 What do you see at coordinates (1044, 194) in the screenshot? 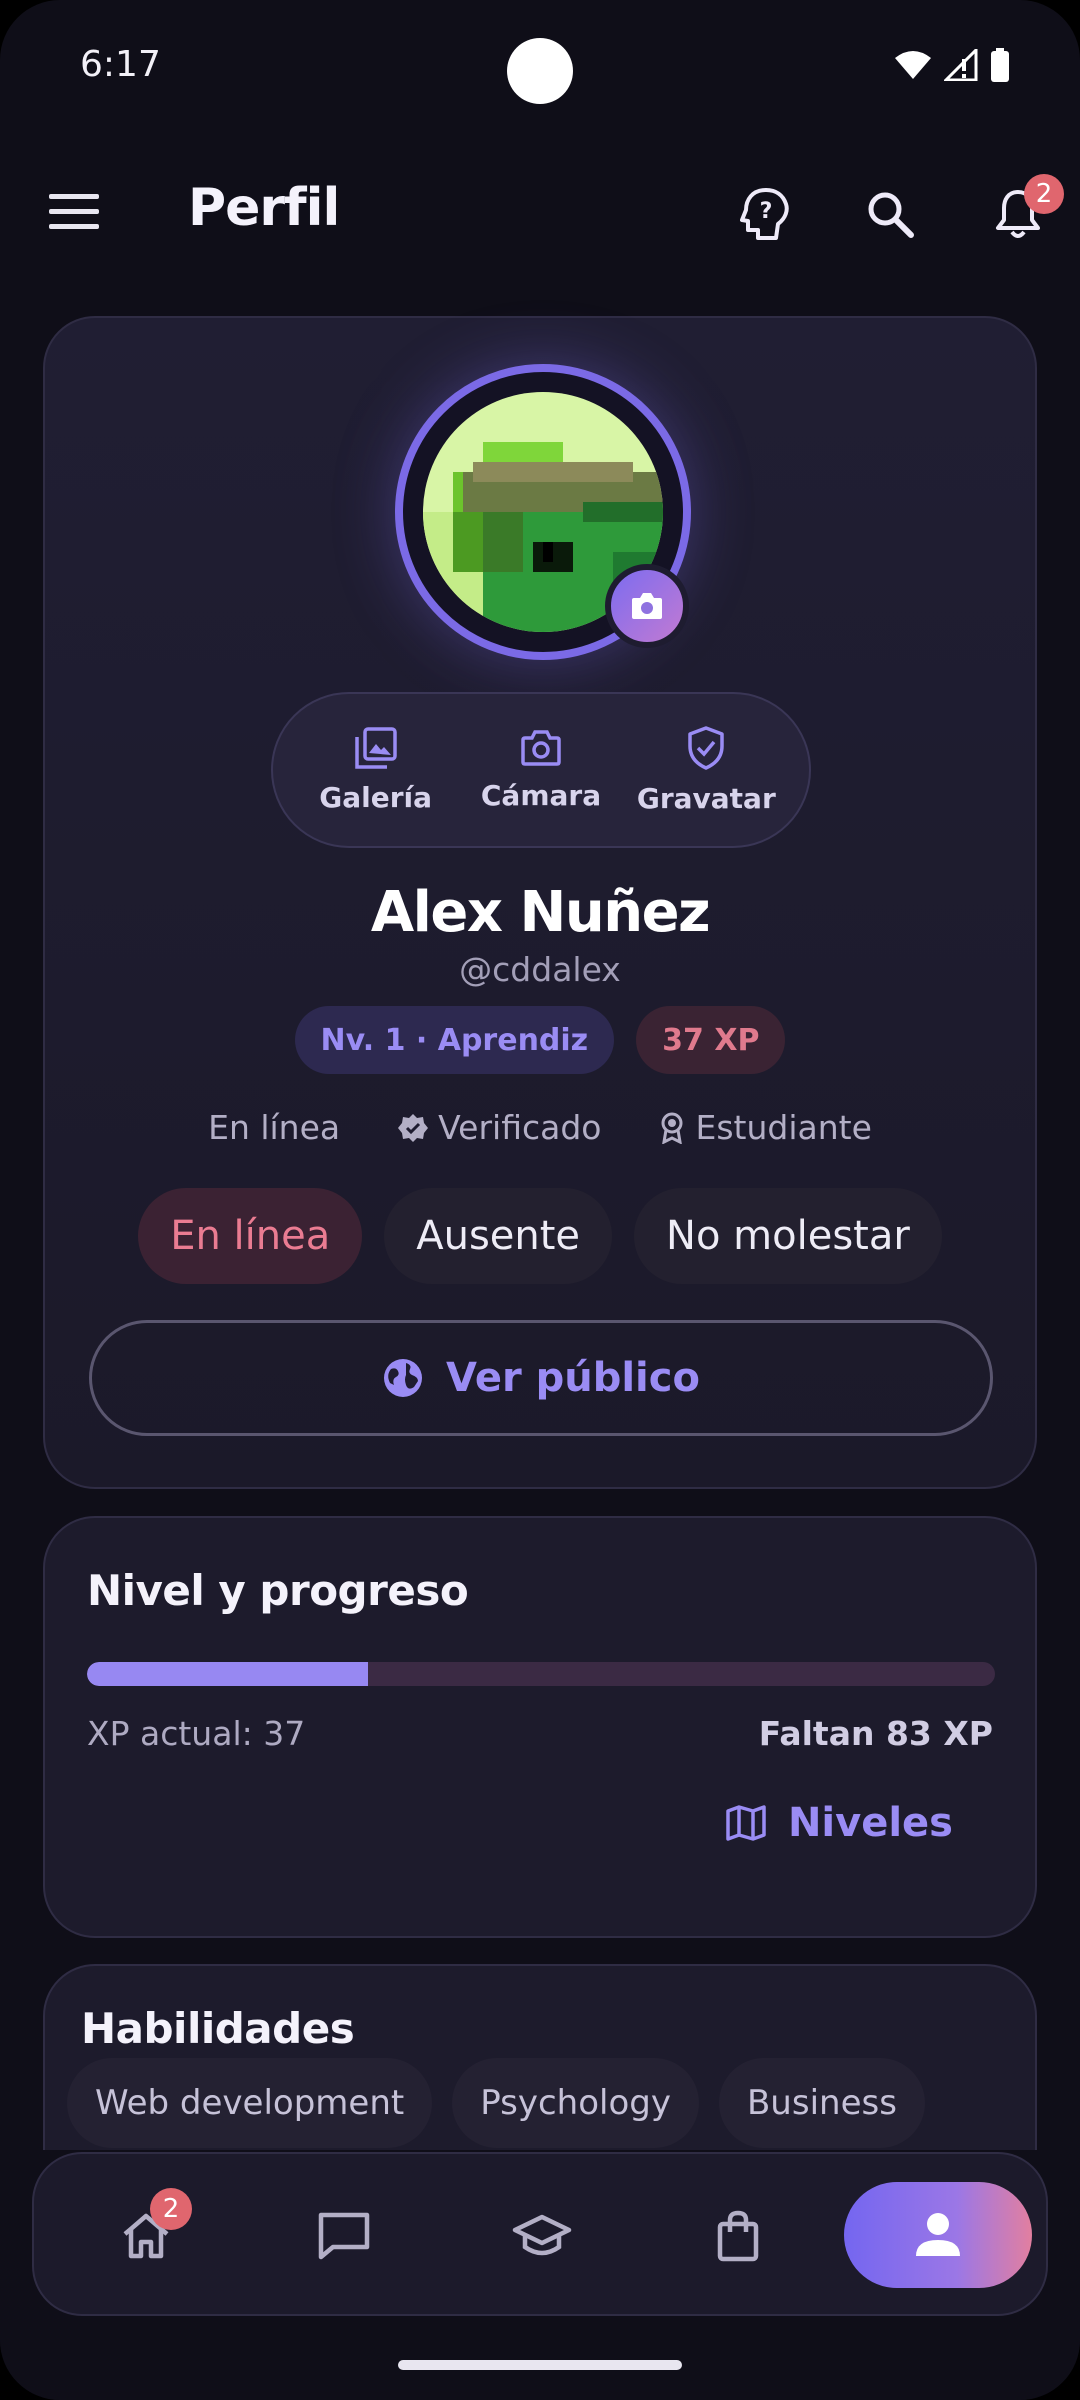
I see `notification-badge: 2` at bounding box center [1044, 194].